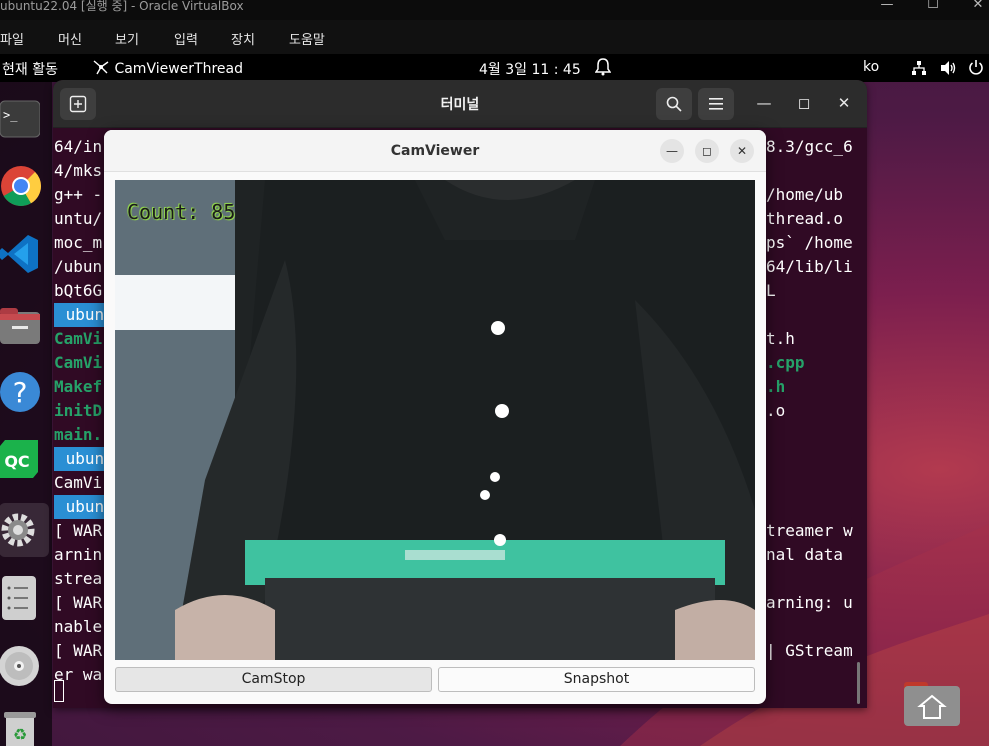 This screenshot has width=989, height=746. What do you see at coordinates (742, 151) in the screenshot?
I see `camviewer-close-button: ✕` at bounding box center [742, 151].